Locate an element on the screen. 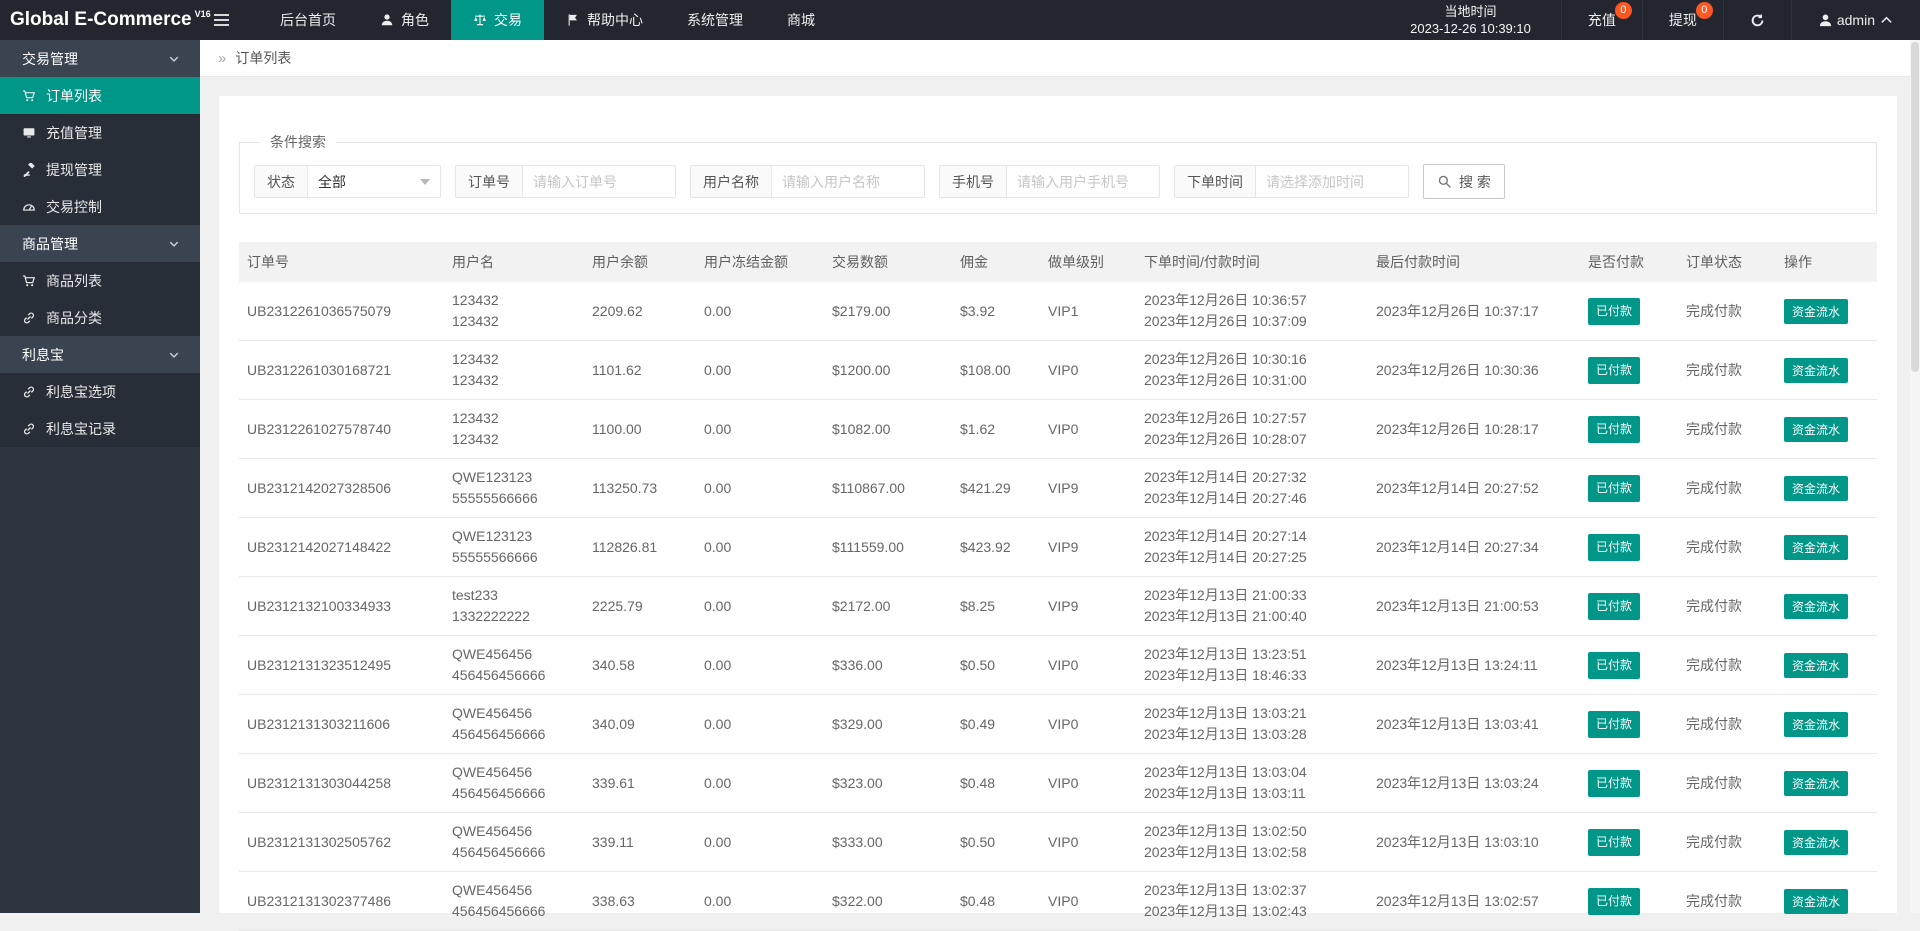  cell-balance: 2225.79 is located at coordinates (640, 606).